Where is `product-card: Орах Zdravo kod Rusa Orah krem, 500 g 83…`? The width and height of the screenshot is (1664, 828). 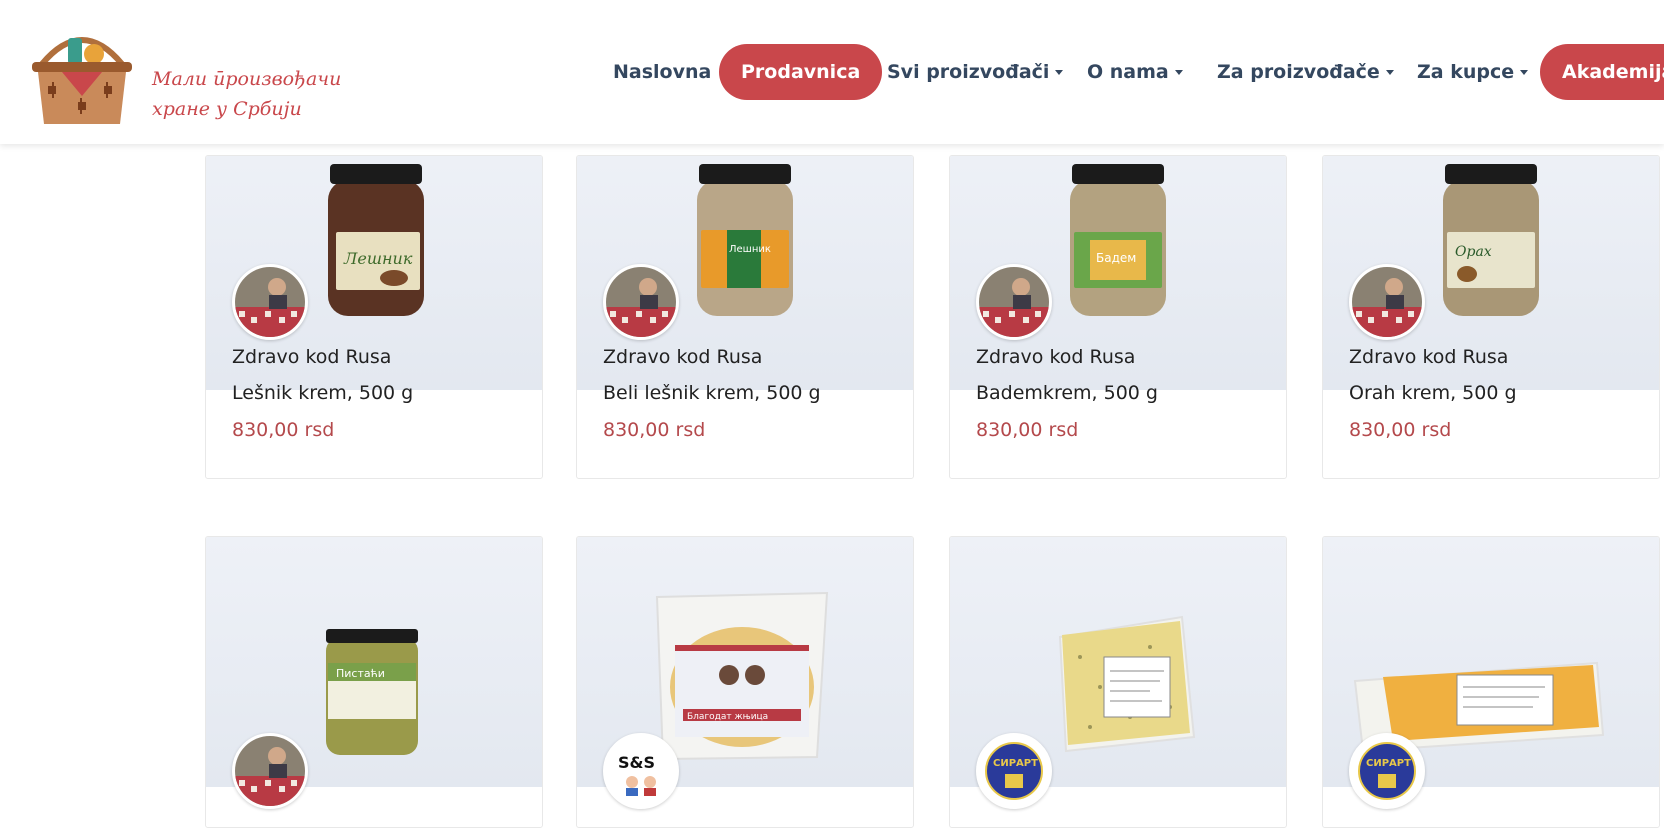
product-card: Орах Zdravo kod Rusa Orah krem, 500 g 83… is located at coordinates (1491, 317).